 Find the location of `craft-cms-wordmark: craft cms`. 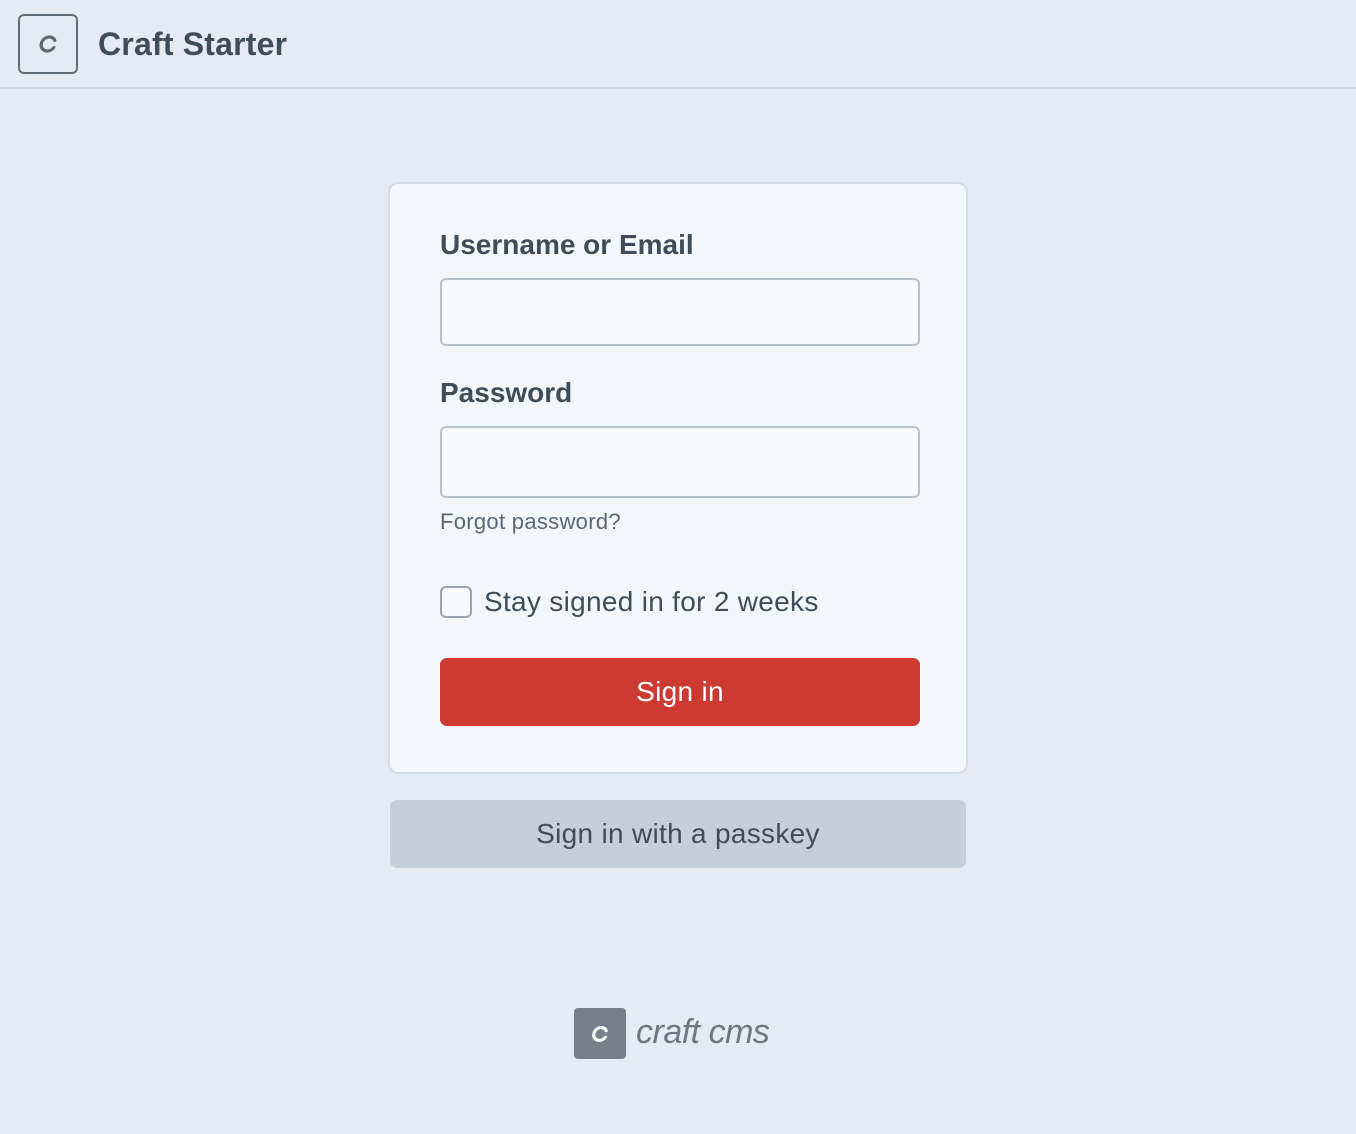

craft-cms-wordmark: craft cms is located at coordinates (703, 1032).